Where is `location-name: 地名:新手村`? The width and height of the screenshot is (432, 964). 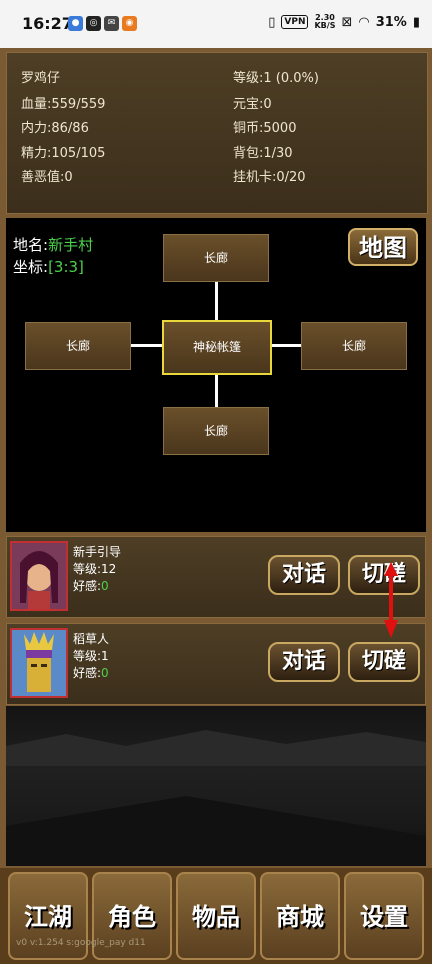 location-name: 地名:新手村 is located at coordinates (53, 244).